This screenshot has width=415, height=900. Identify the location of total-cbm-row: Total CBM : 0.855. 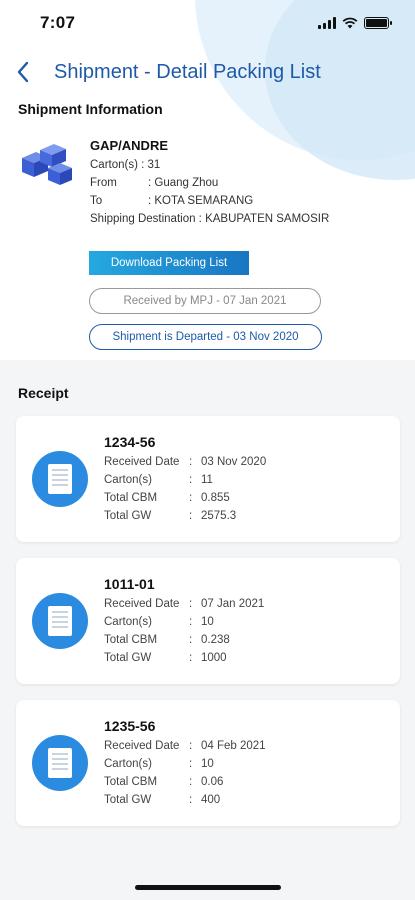
(185, 498).